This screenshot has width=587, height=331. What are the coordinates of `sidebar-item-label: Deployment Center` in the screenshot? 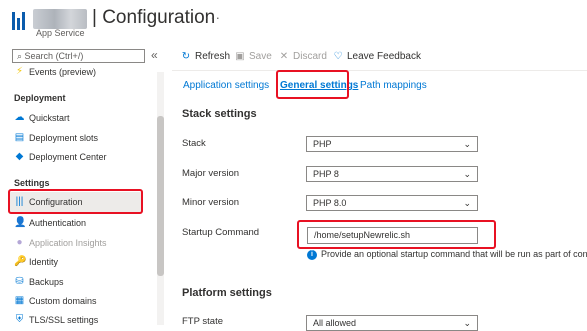 It's located at (68, 157).